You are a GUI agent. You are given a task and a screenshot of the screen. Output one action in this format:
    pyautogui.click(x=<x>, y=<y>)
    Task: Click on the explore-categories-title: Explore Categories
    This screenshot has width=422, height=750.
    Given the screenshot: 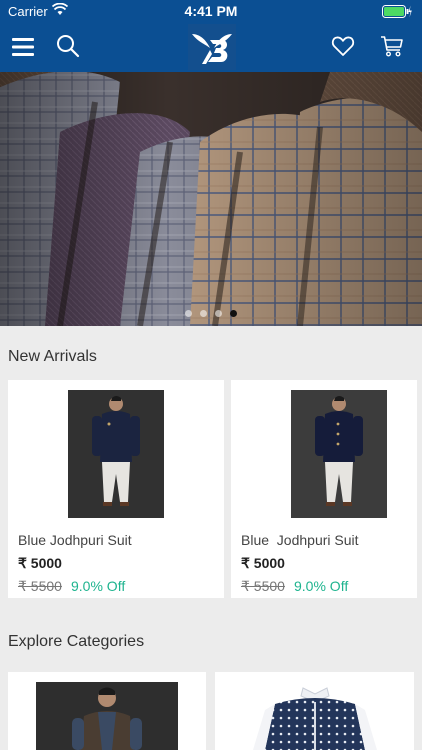 What is the action you would take?
    pyautogui.click(x=76, y=641)
    